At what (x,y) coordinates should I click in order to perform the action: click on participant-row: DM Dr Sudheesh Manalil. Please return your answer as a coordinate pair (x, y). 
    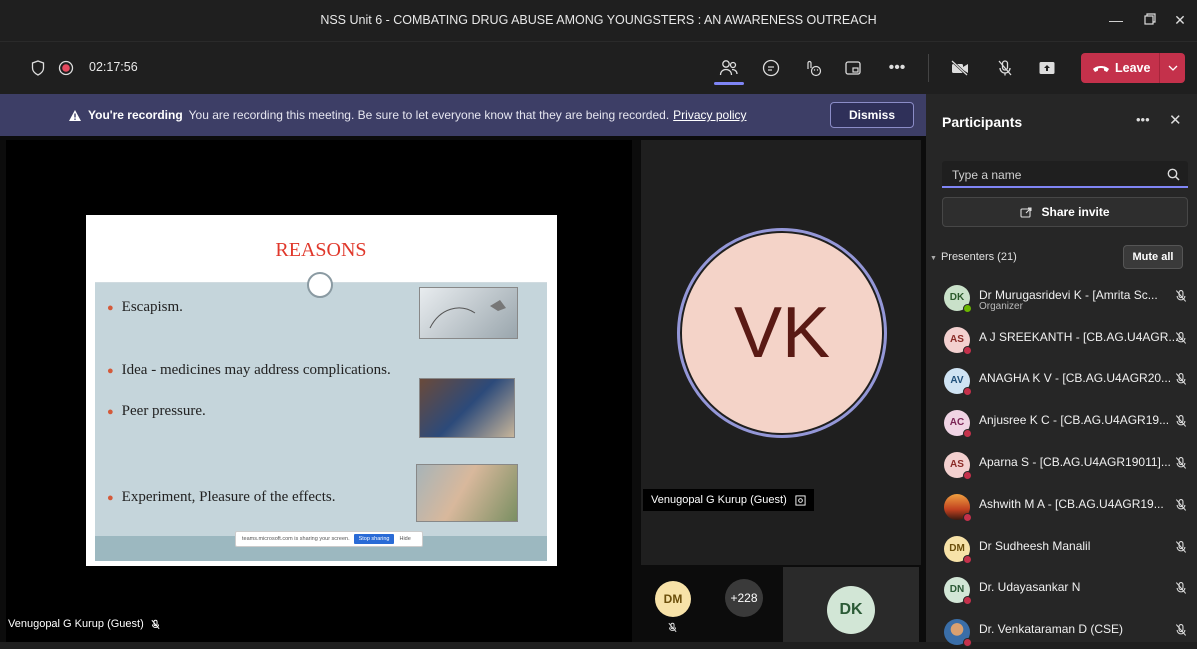
    Looking at the image, I should click on (1065, 548).